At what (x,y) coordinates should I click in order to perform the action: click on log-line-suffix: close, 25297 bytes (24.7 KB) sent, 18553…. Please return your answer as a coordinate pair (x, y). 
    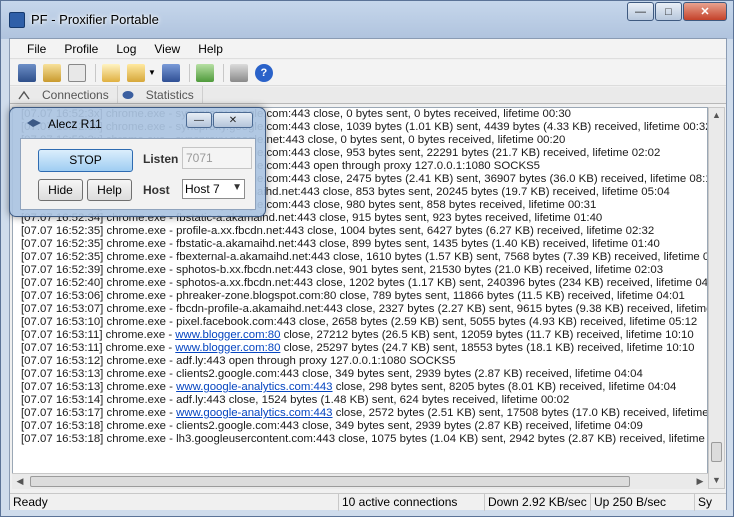
    Looking at the image, I should click on (487, 348).